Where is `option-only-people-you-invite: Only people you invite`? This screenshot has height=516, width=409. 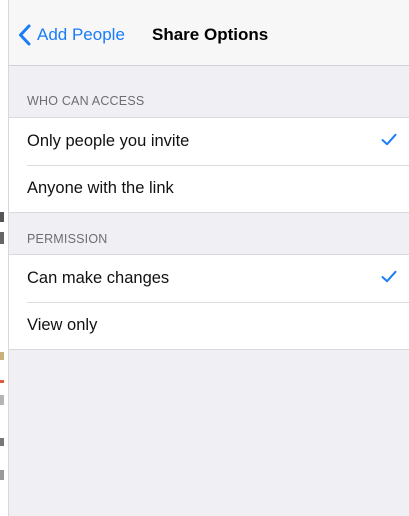 option-only-people-you-invite: Only people you invite is located at coordinates (209, 141).